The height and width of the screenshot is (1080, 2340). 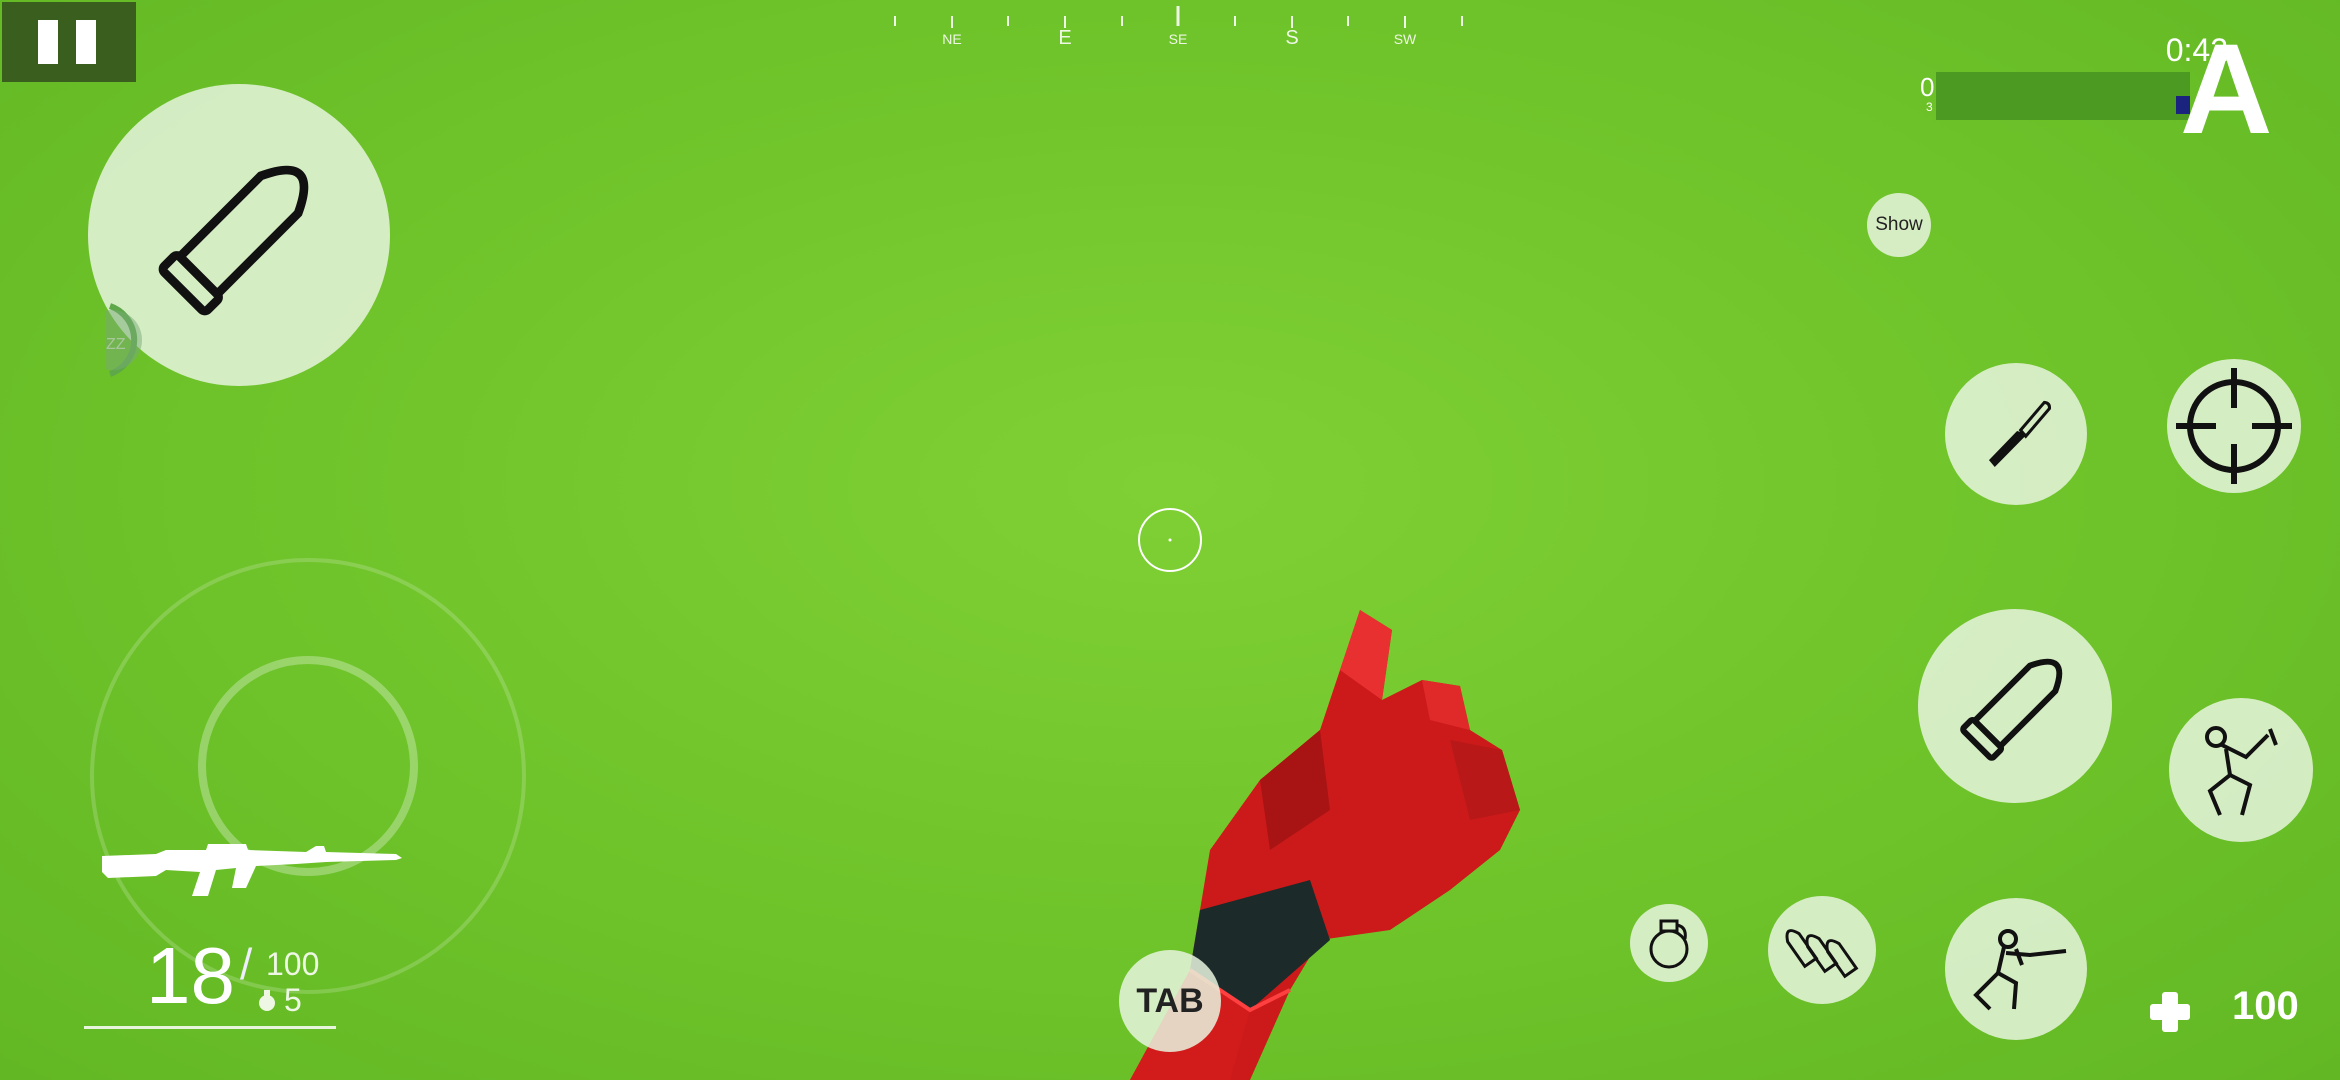 I want to click on jump-icon, so click(x=2241, y=771).